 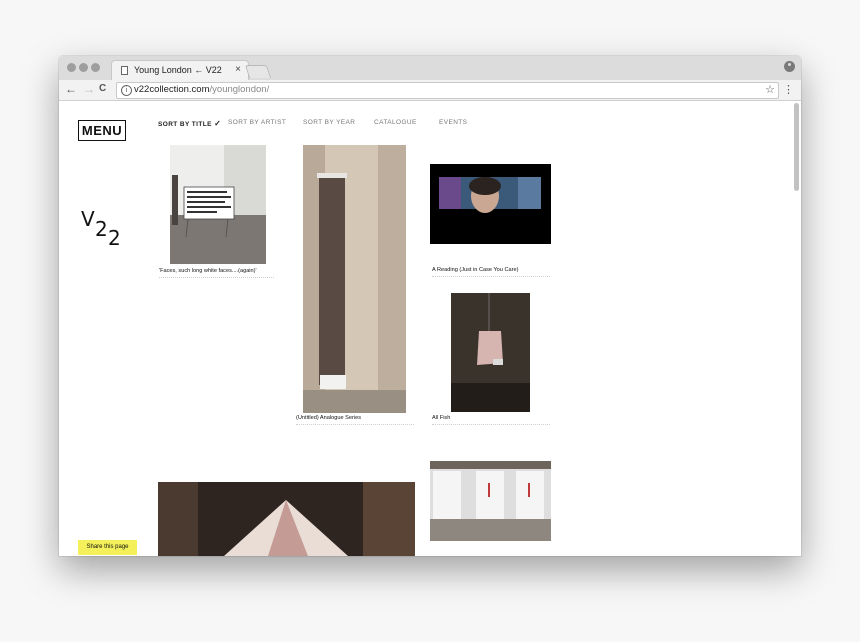 I want to click on nav-catalogue: CATALOGUE, so click(x=395, y=122).